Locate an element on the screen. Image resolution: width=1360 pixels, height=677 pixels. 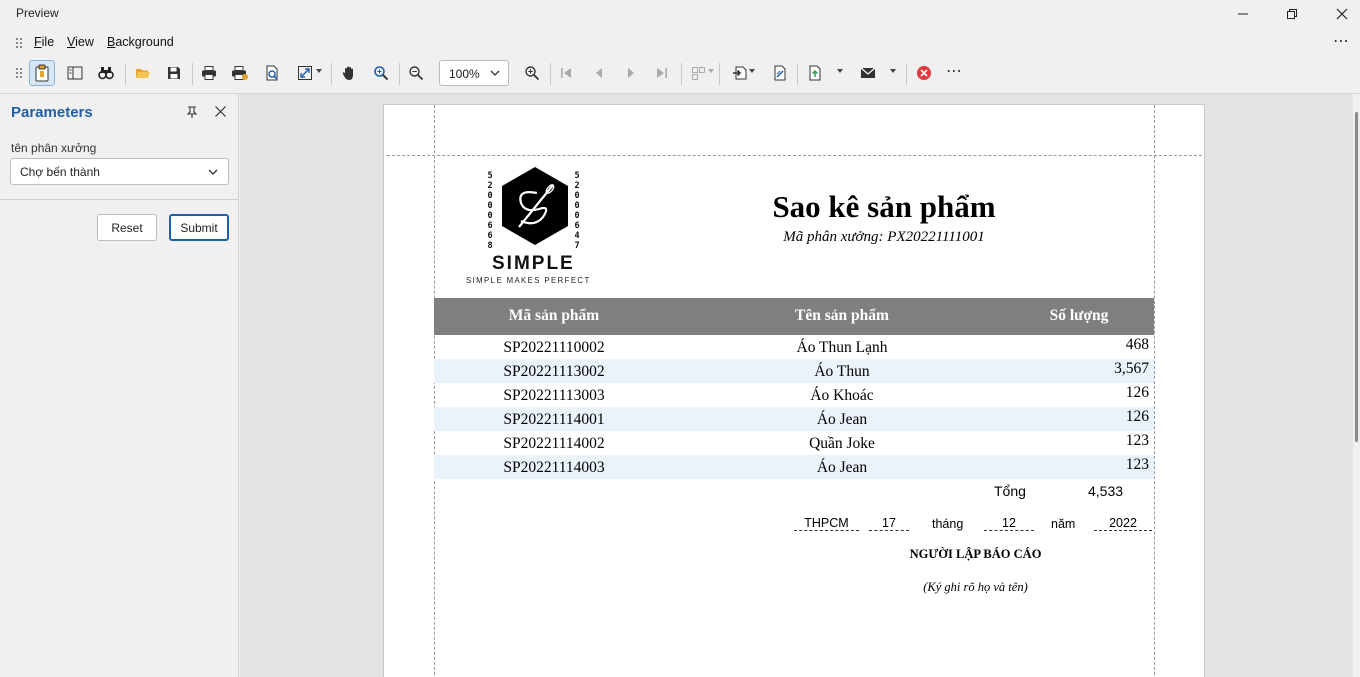
zoom-in-icon is located at coordinates (532, 73).